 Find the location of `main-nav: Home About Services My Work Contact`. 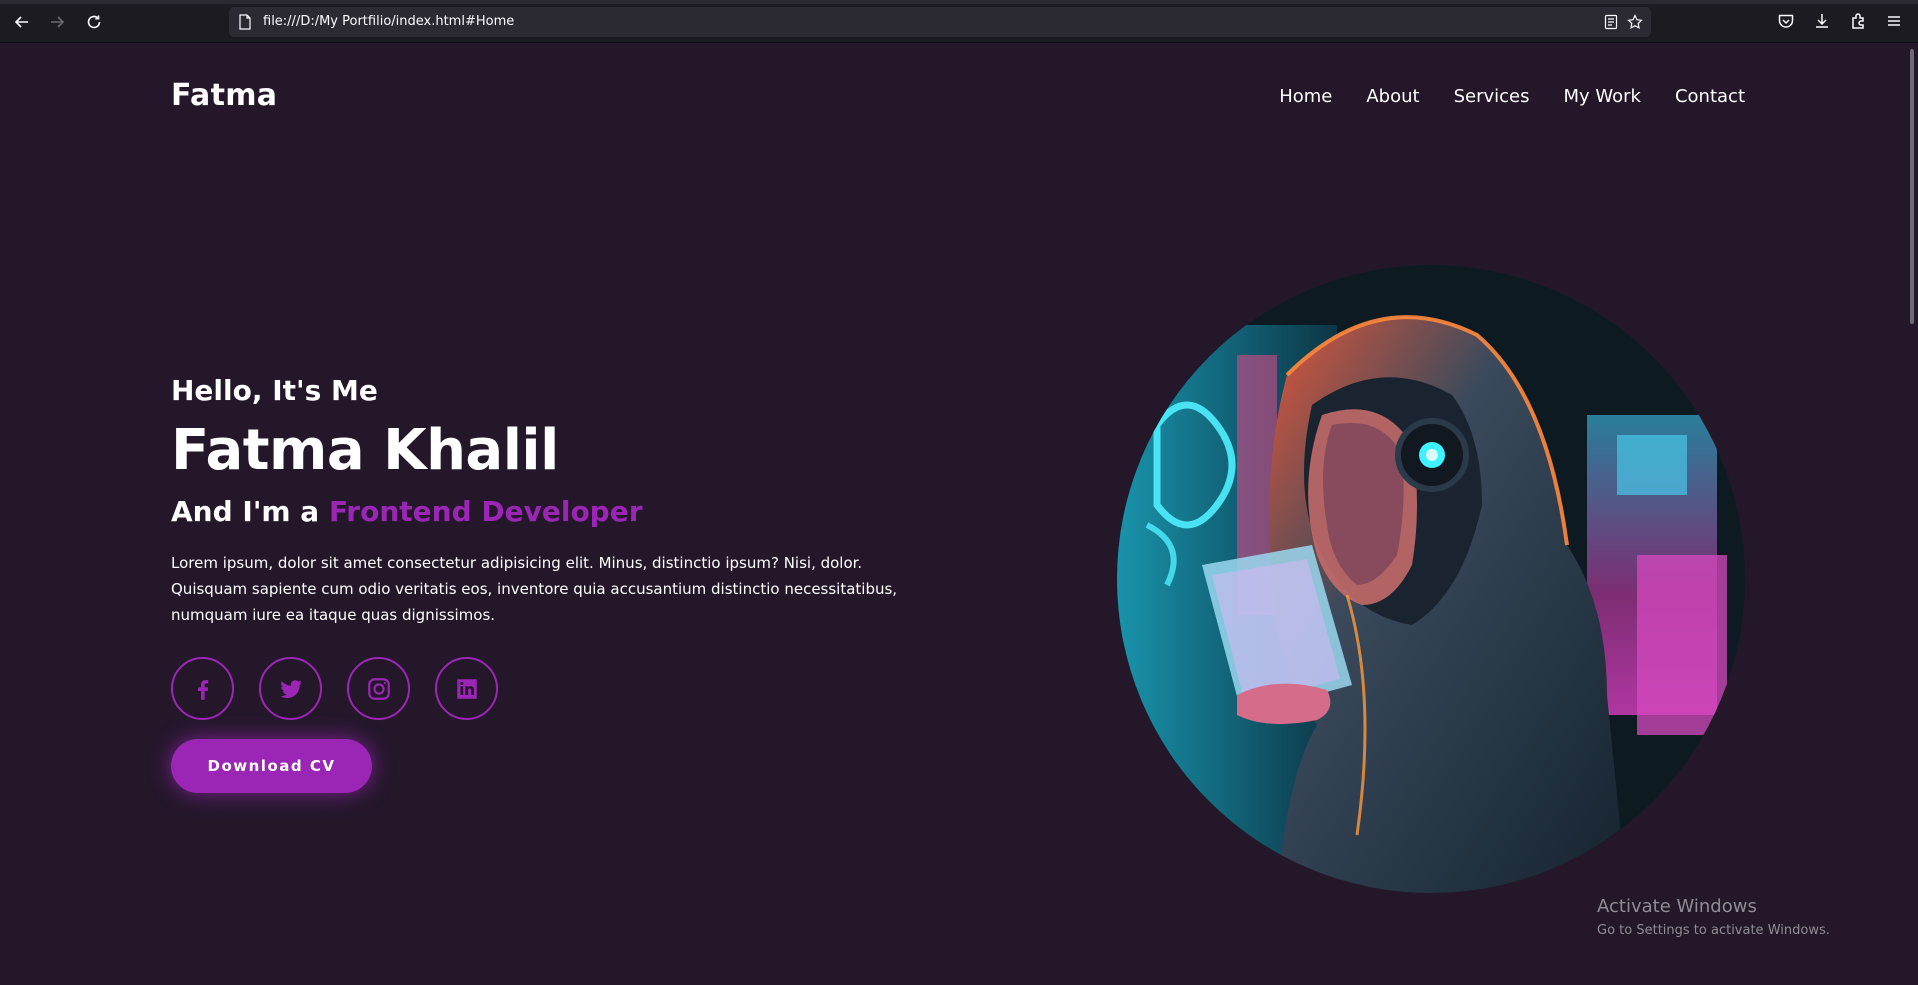

main-nav: Home About Services My Work Contact is located at coordinates (1512, 96).